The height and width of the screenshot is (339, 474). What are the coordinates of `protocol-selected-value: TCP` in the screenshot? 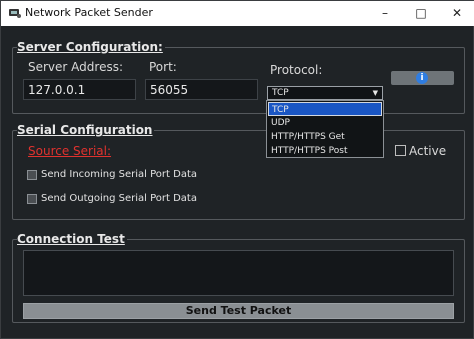 It's located at (280, 93).